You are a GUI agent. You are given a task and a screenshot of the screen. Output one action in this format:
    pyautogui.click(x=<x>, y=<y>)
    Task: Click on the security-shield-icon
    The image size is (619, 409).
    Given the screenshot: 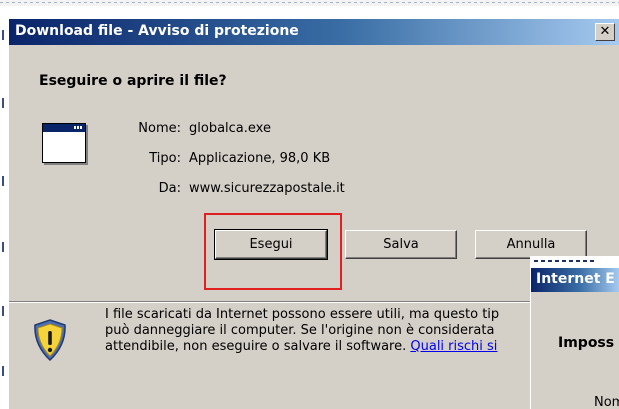 What is the action you would take?
    pyautogui.click(x=50, y=340)
    